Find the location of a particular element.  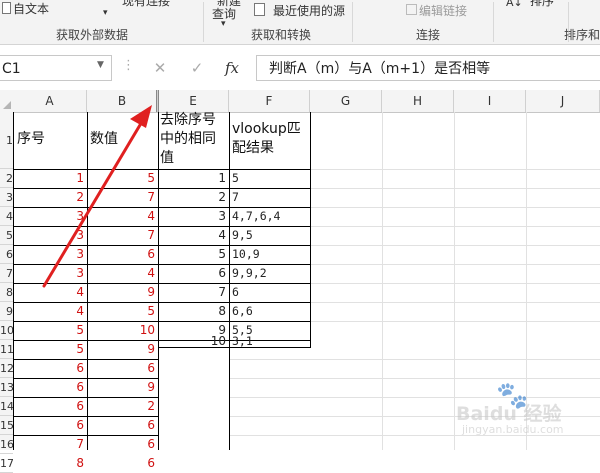

watermark-text: Baidu 经验 is located at coordinates (509, 414).